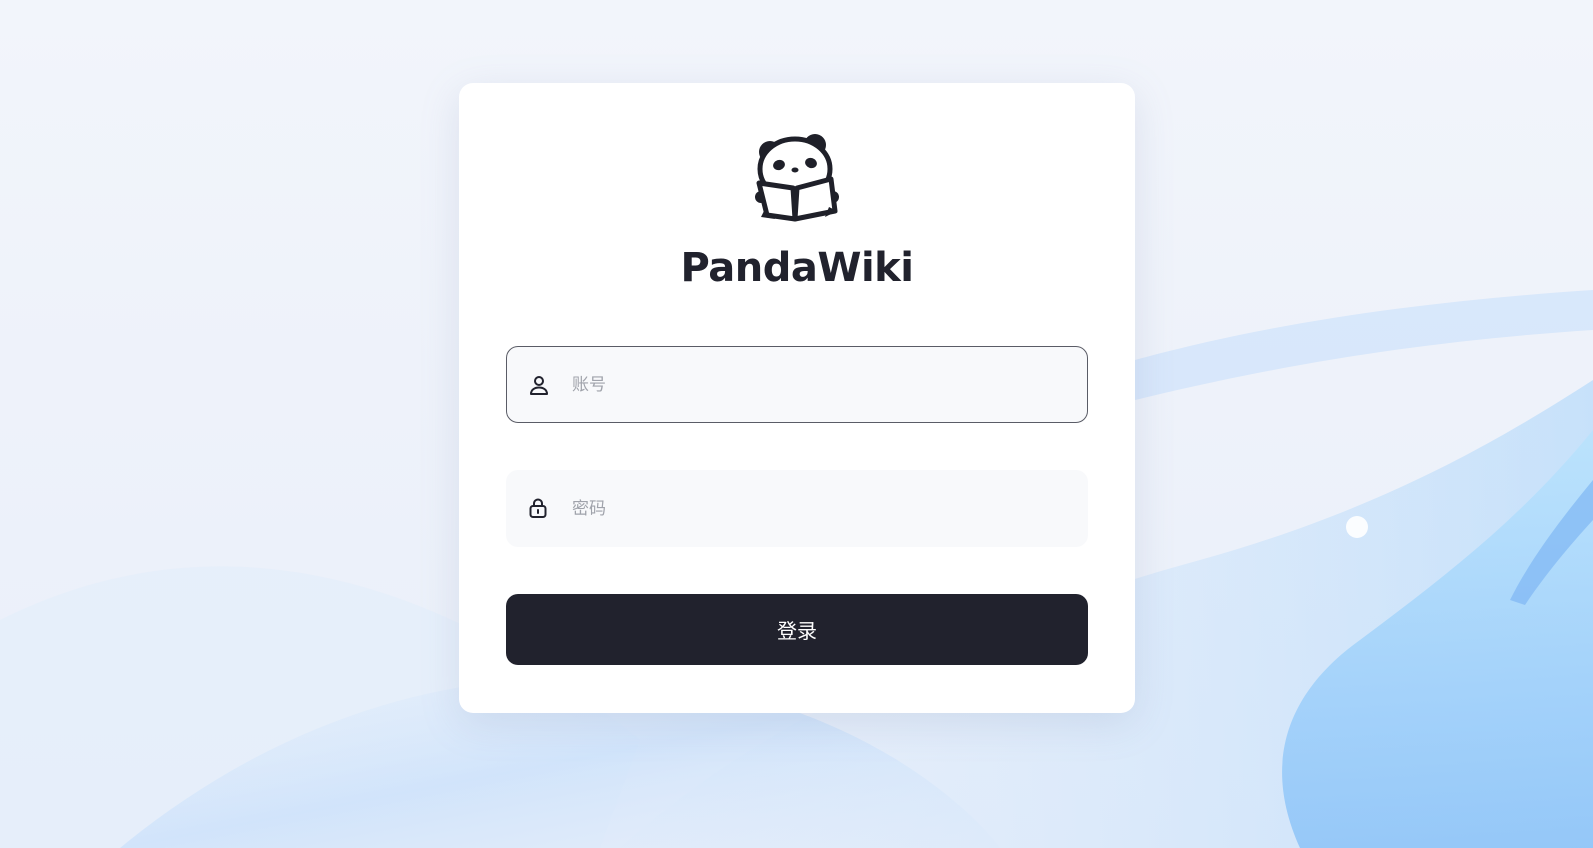 This screenshot has height=848, width=1593. I want to click on lock-icon, so click(538, 508).